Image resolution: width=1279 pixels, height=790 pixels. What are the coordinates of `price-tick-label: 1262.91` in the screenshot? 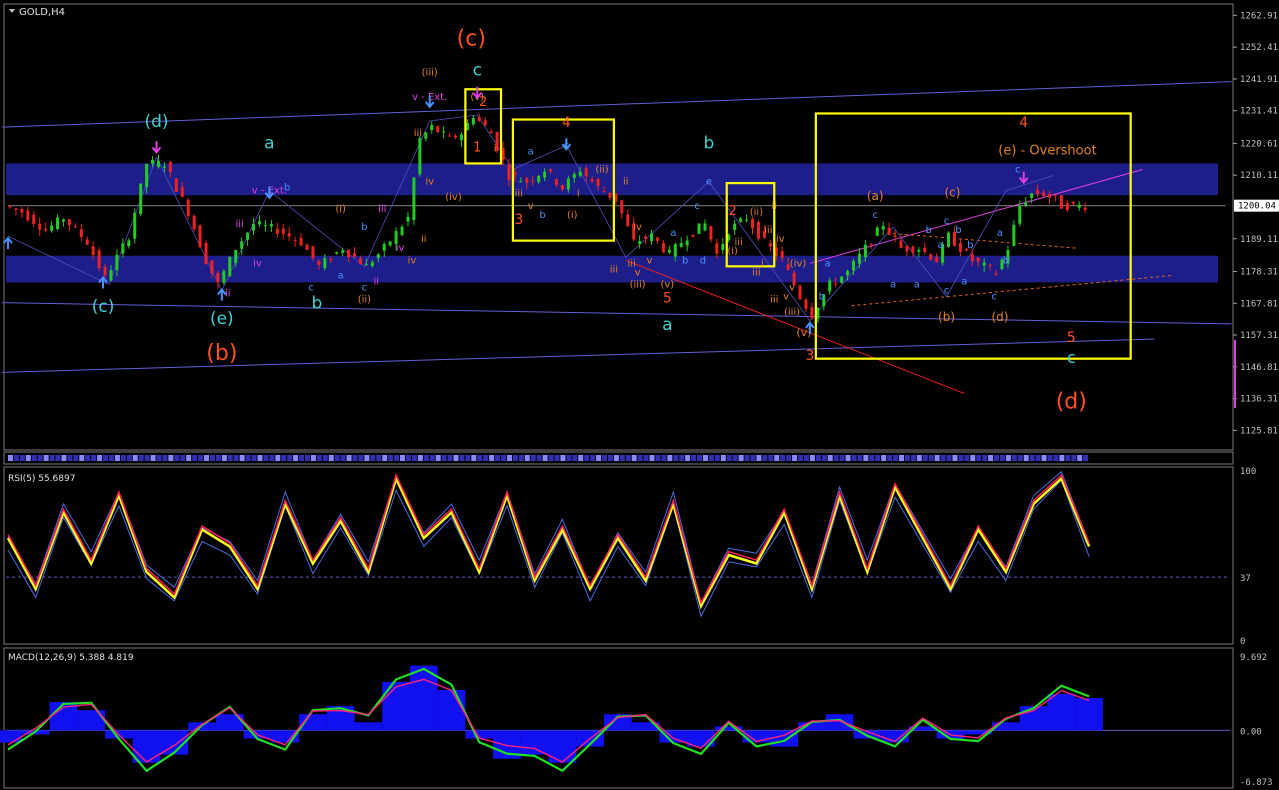 It's located at (1259, 16).